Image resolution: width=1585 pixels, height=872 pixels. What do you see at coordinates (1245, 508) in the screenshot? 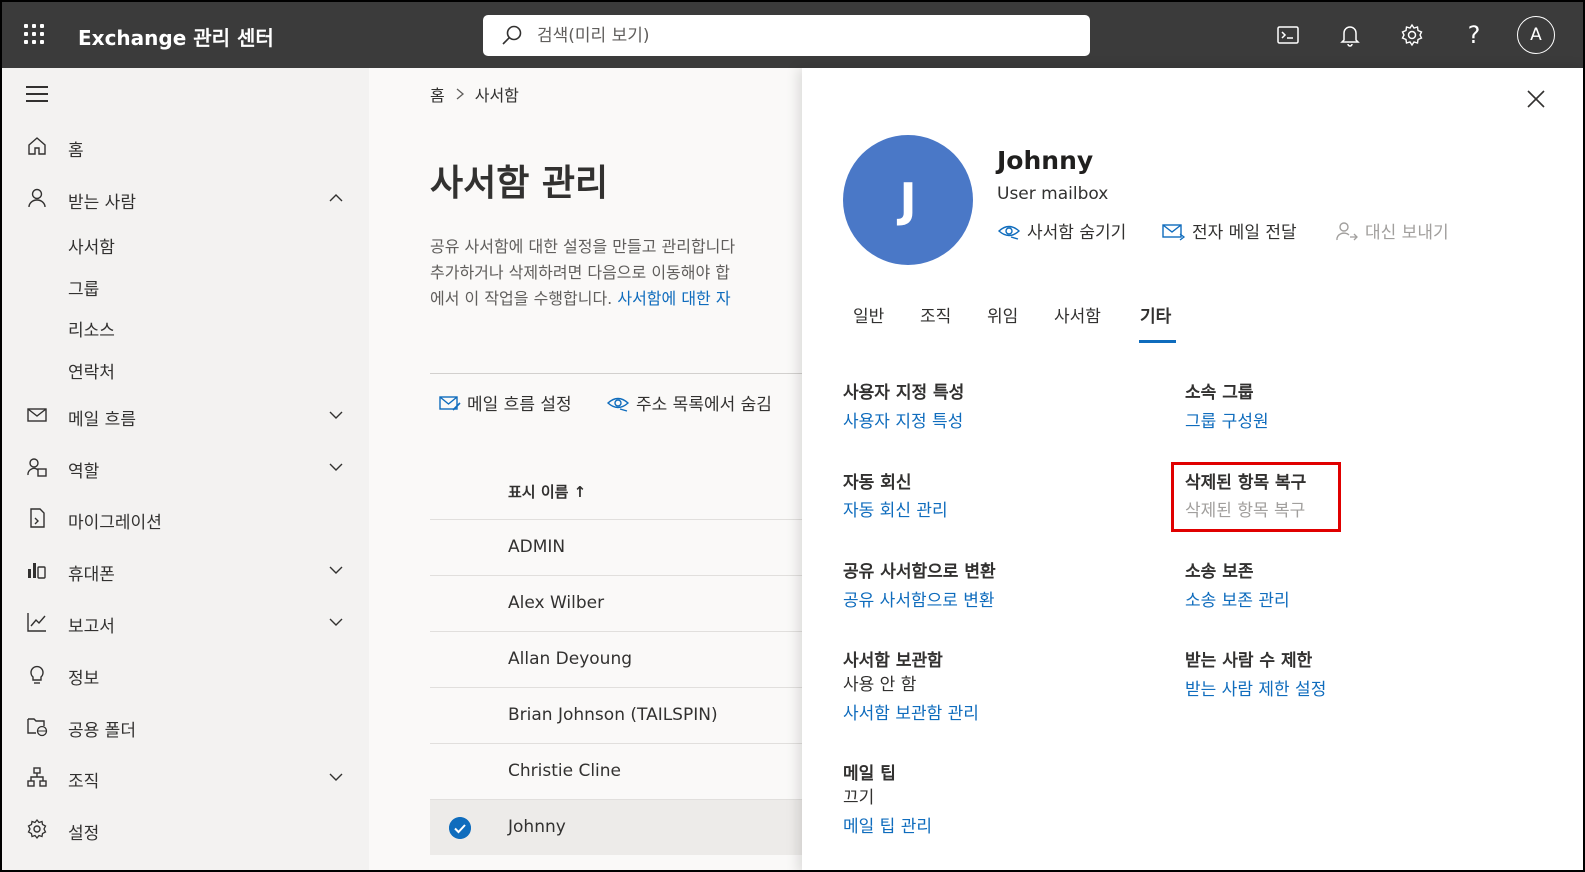
I see `recover-deleted-items-link: 삭제된 항목 복구` at bounding box center [1245, 508].